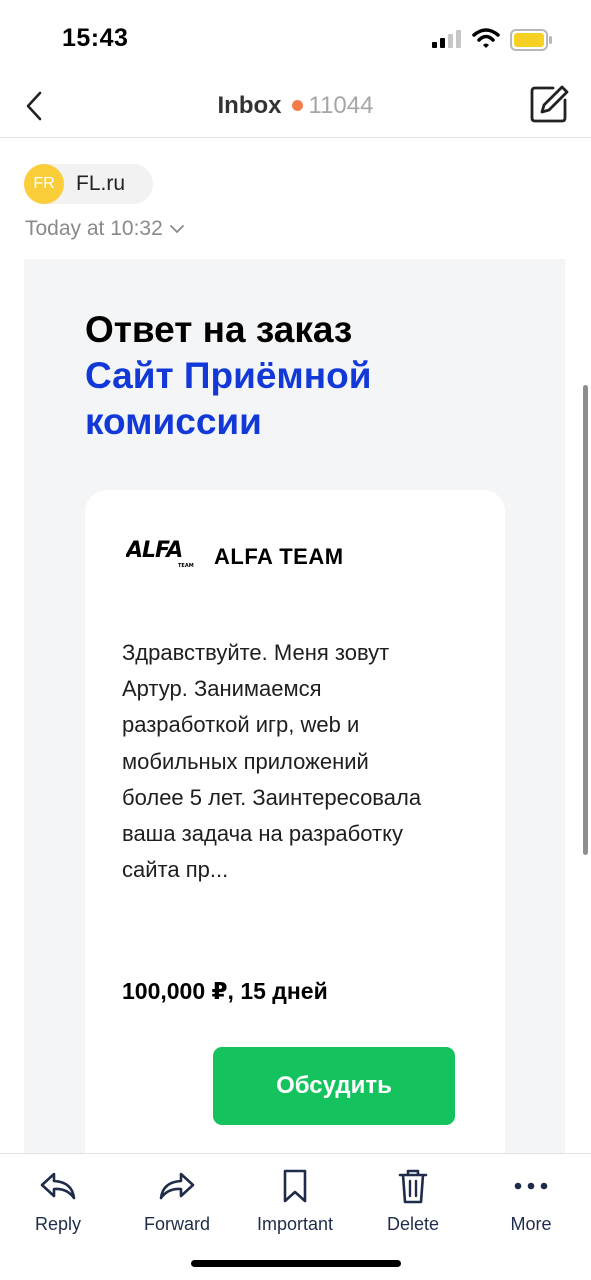 This screenshot has width=591, height=1280. I want to click on email-date: Today at 10:32, so click(94, 228).